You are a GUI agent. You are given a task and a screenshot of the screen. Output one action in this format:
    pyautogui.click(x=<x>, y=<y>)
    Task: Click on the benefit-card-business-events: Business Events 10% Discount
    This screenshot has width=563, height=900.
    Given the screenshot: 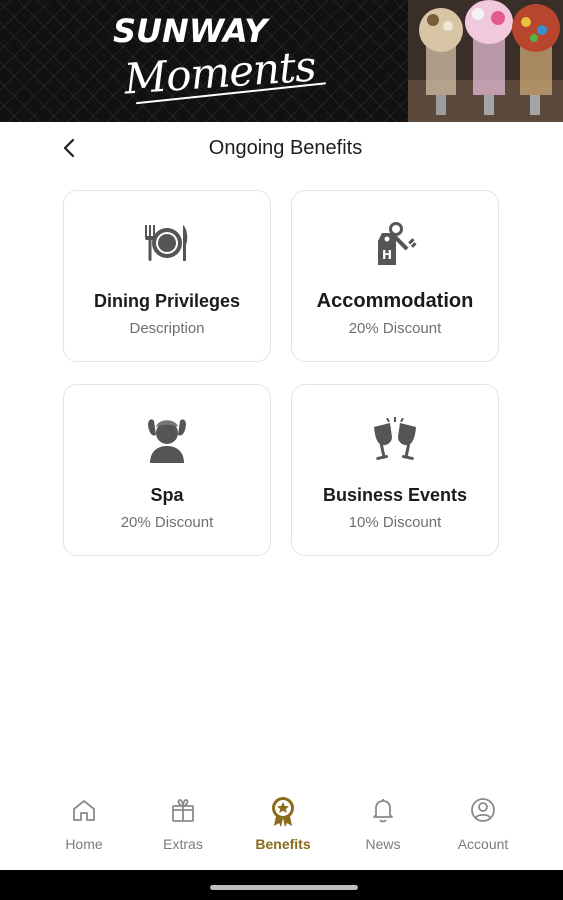 What is the action you would take?
    pyautogui.click(x=395, y=470)
    